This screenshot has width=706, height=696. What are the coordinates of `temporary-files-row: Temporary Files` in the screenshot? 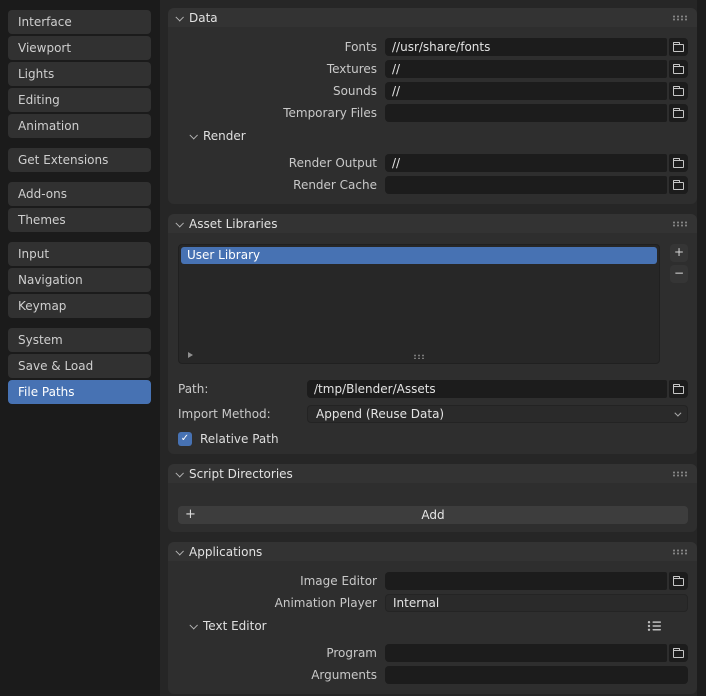 It's located at (433, 113).